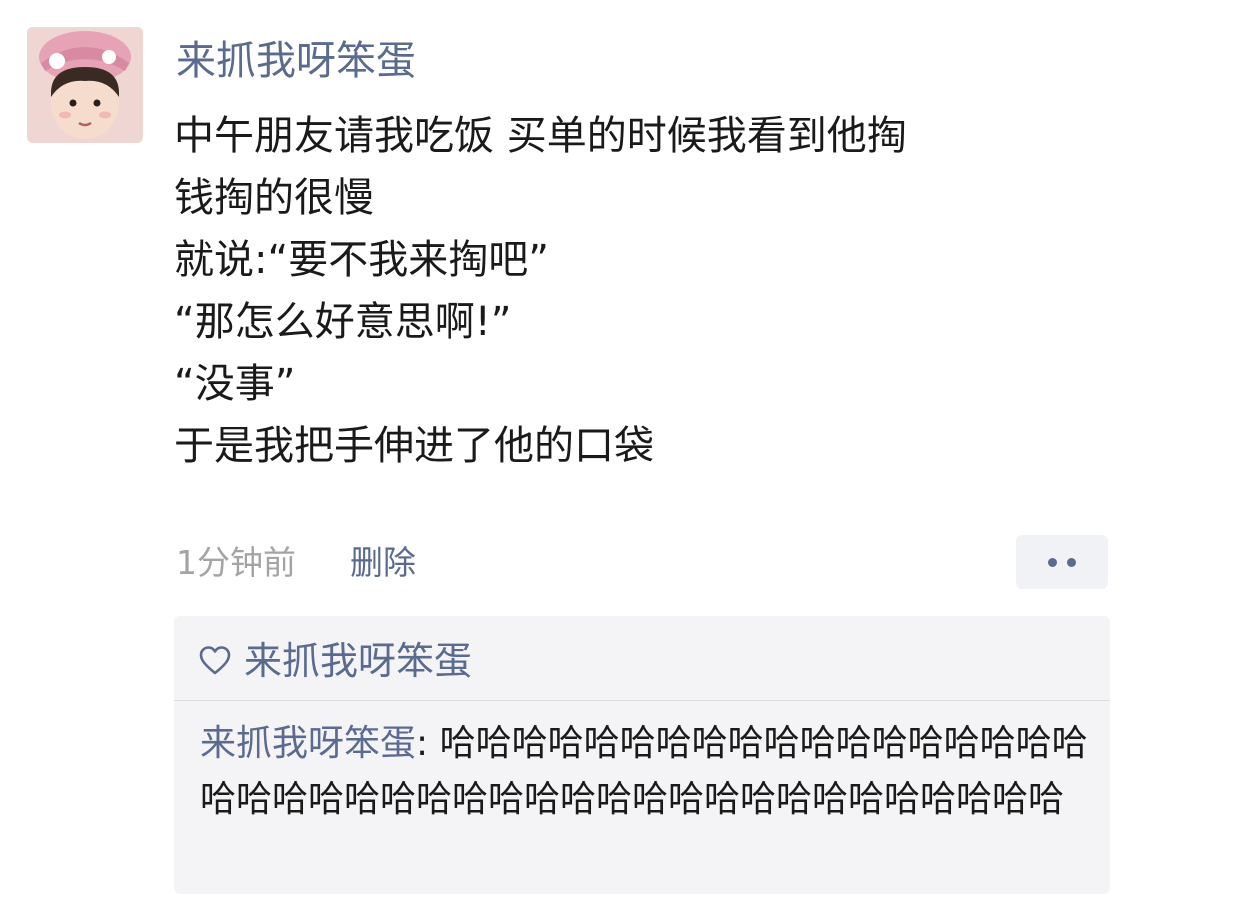 Image resolution: width=1241 pixels, height=906 pixels. What do you see at coordinates (383, 563) in the screenshot?
I see `delete-button: 删除` at bounding box center [383, 563].